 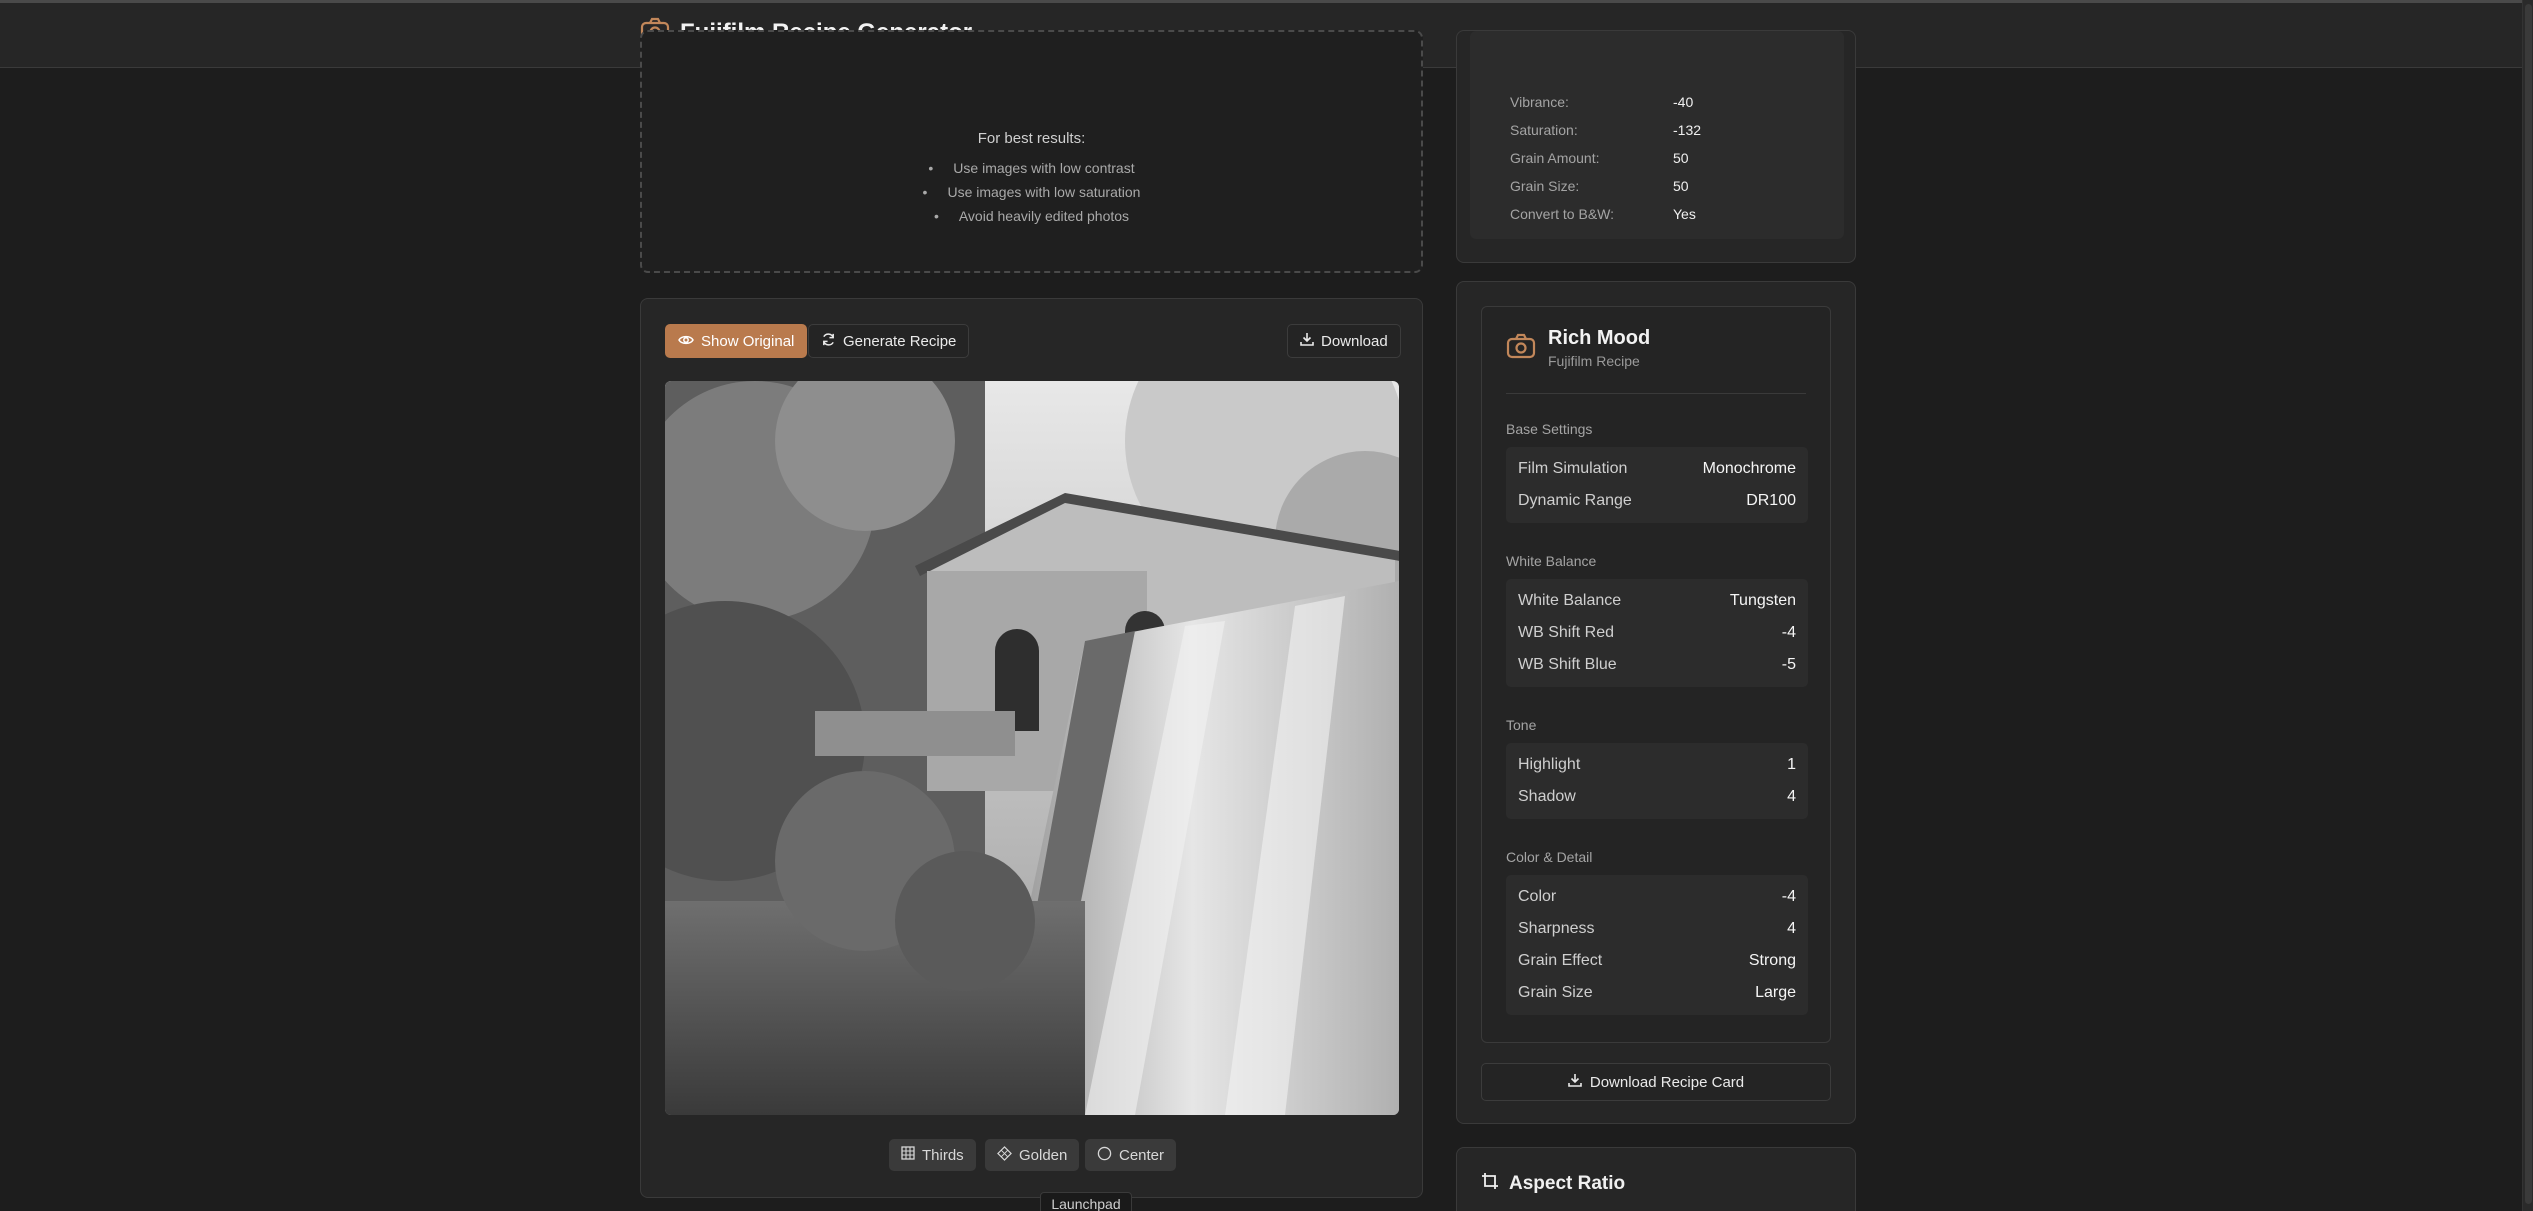 What do you see at coordinates (1657, 665) in the screenshot?
I see `recipe-row: WB Shift Blue -5` at bounding box center [1657, 665].